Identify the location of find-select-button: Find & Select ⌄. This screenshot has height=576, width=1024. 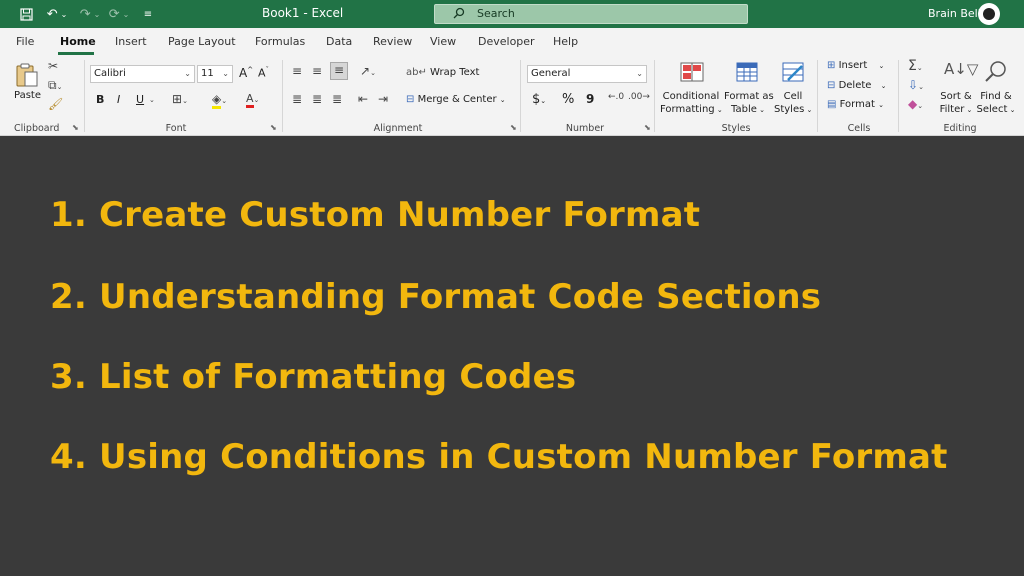
(996, 88).